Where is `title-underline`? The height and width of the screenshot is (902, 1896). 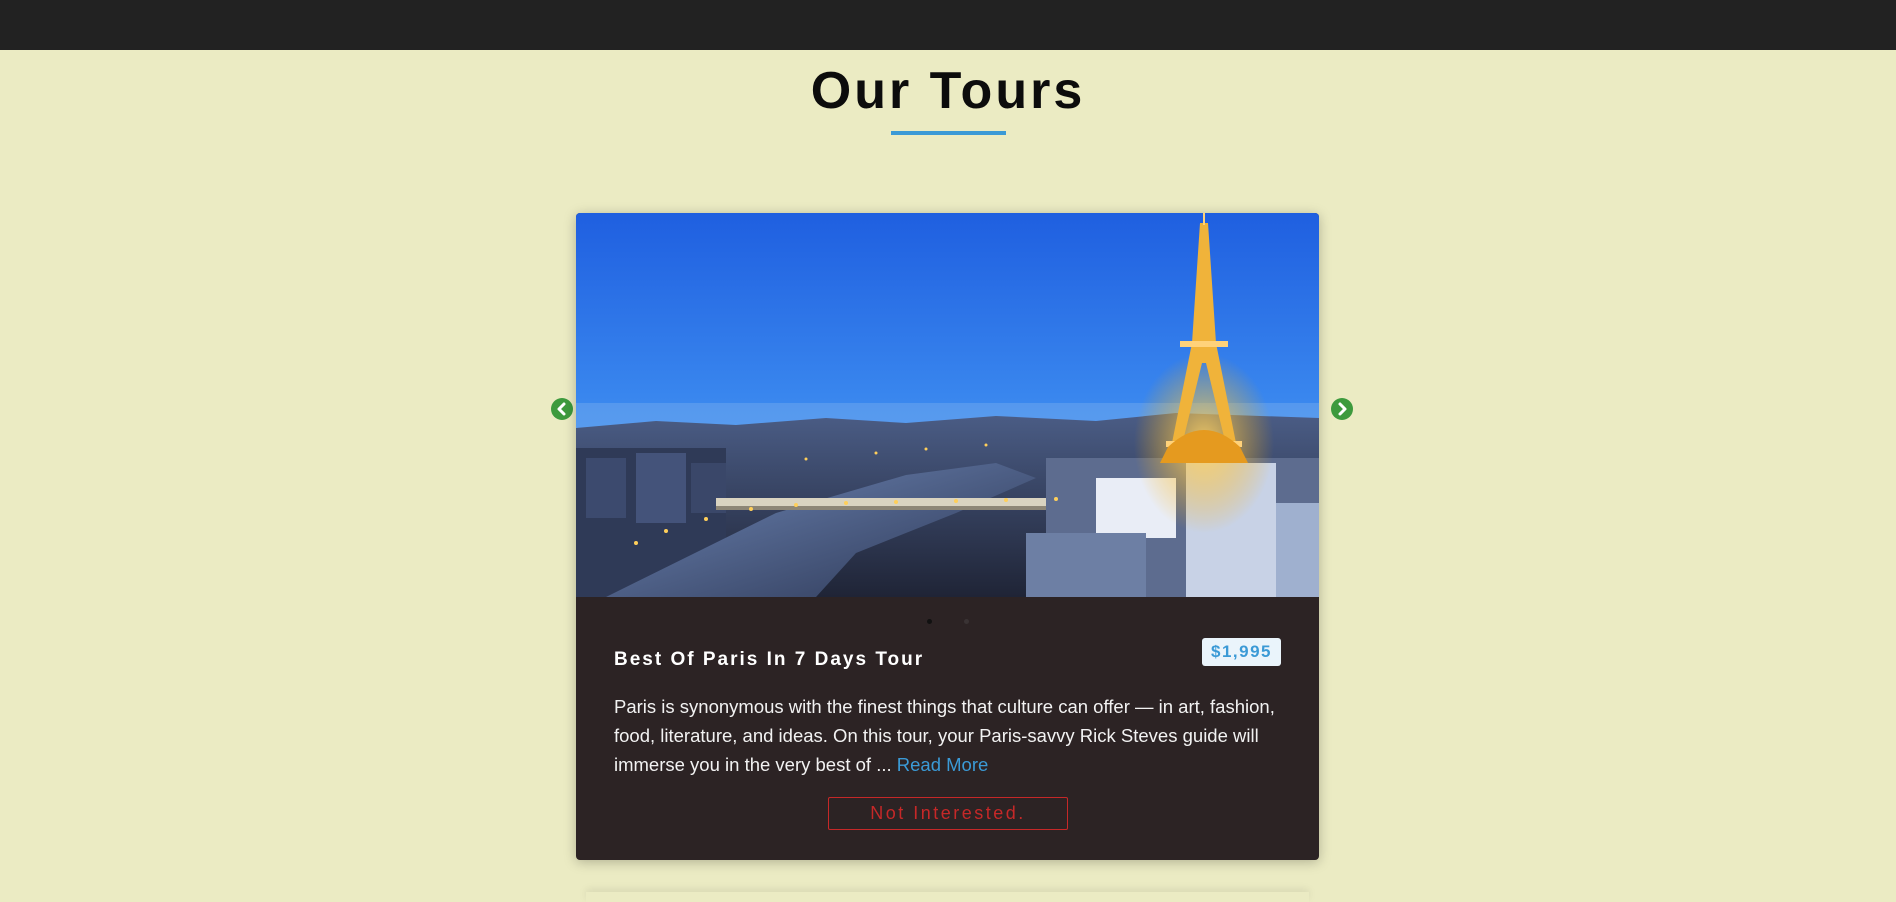
title-underline is located at coordinates (948, 133).